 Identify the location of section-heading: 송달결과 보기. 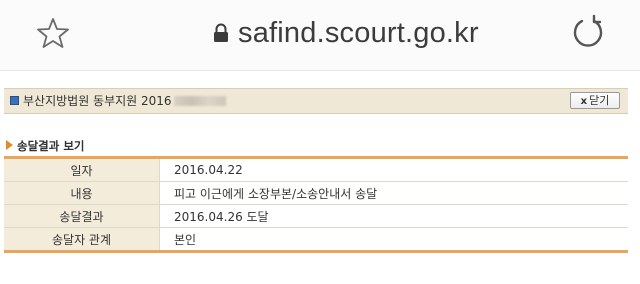
(45, 146).